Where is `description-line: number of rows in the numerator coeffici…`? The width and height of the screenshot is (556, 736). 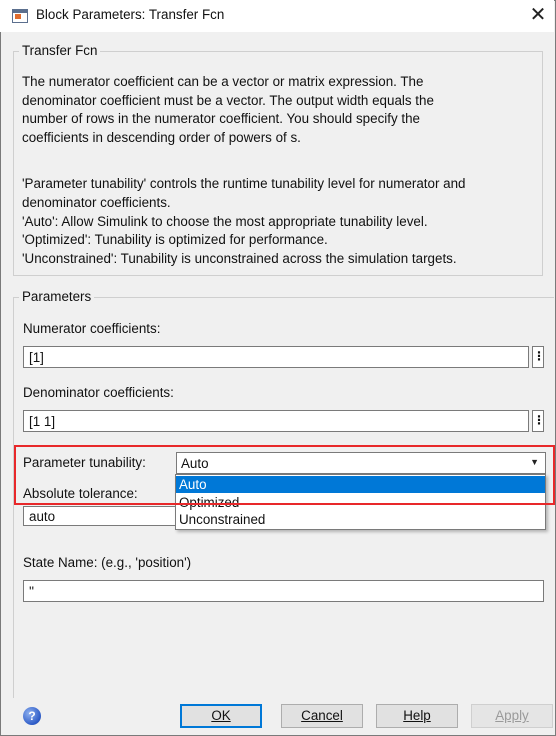
description-line: number of rows in the numerator coeffici… is located at coordinates (221, 118).